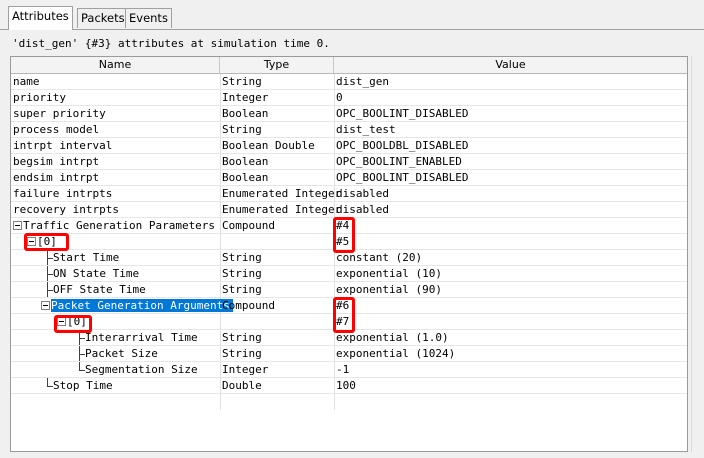  Describe the element at coordinates (352, 29) in the screenshot. I see `tab-divider` at that location.